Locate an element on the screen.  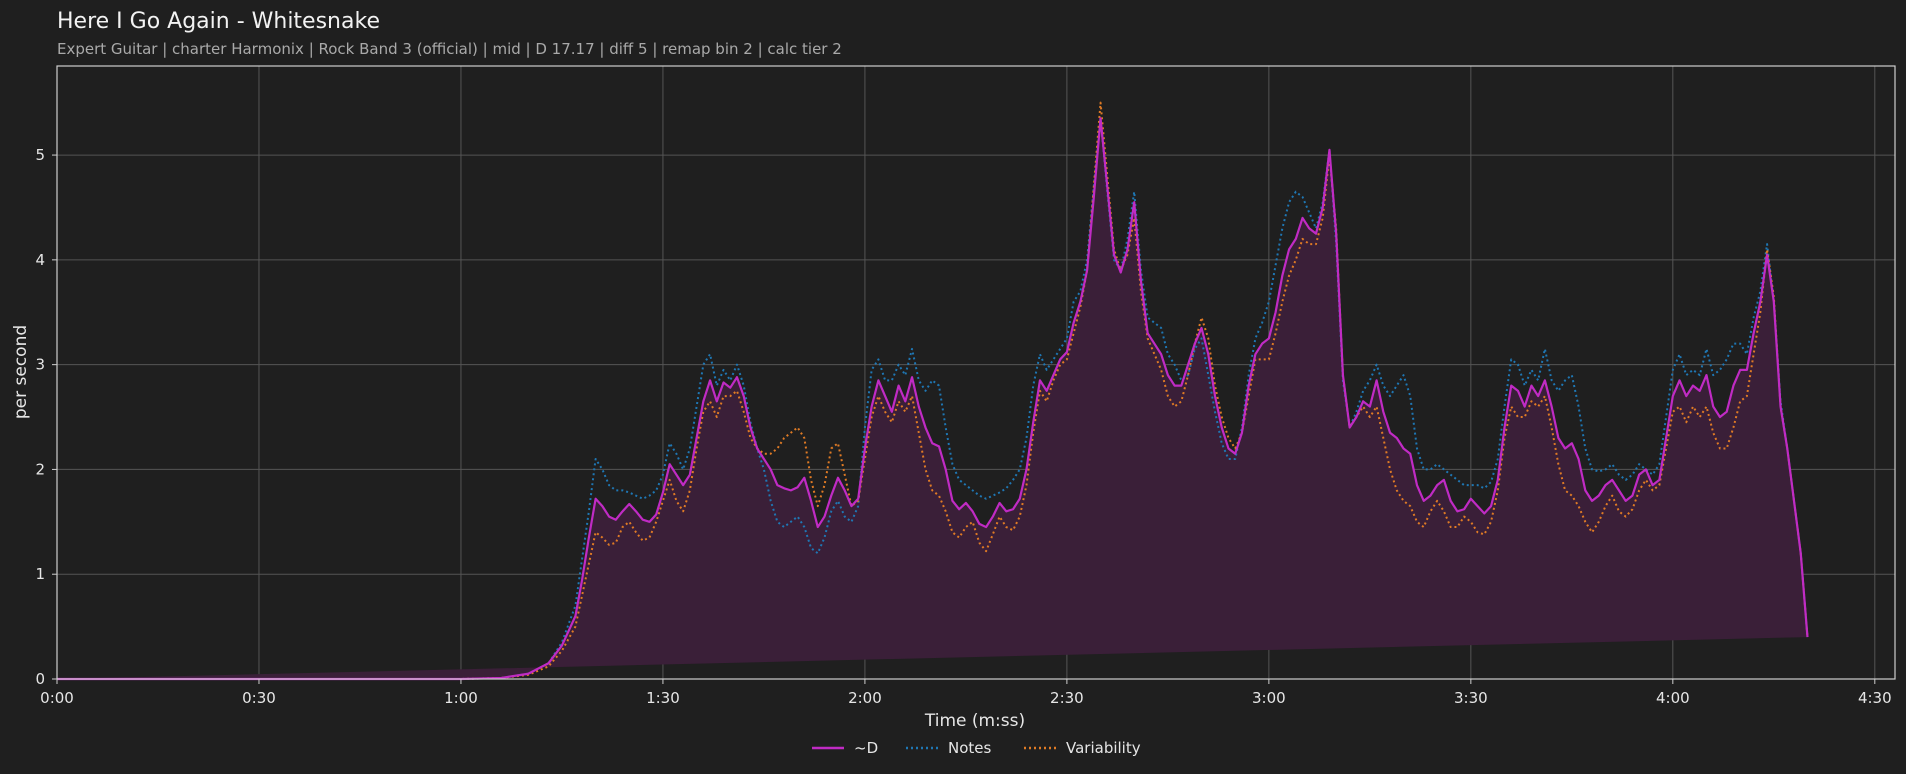
x-tick-label: 4:00 is located at coordinates (1673, 698).